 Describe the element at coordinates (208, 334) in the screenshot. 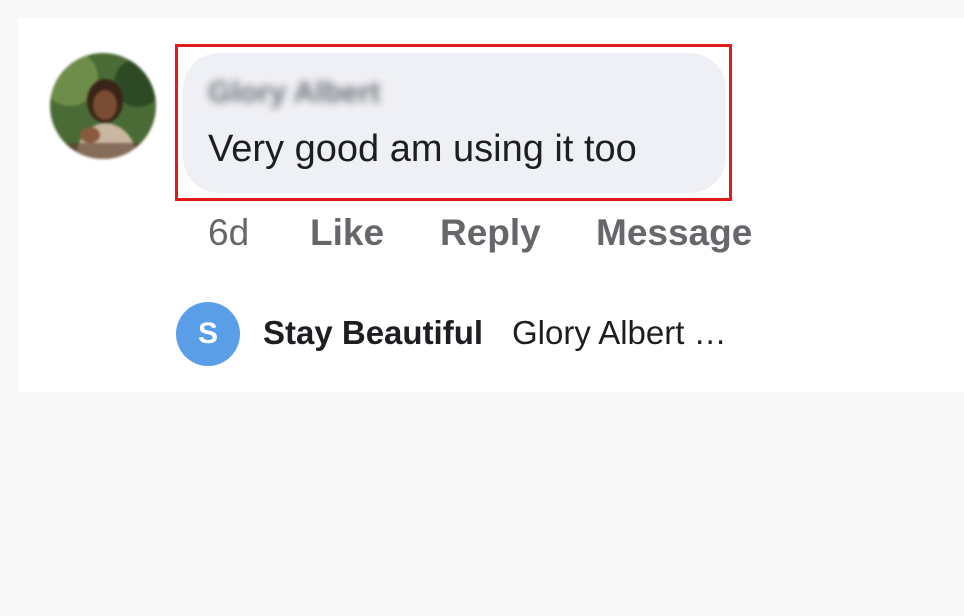

I see `reply-avatar: S` at that location.